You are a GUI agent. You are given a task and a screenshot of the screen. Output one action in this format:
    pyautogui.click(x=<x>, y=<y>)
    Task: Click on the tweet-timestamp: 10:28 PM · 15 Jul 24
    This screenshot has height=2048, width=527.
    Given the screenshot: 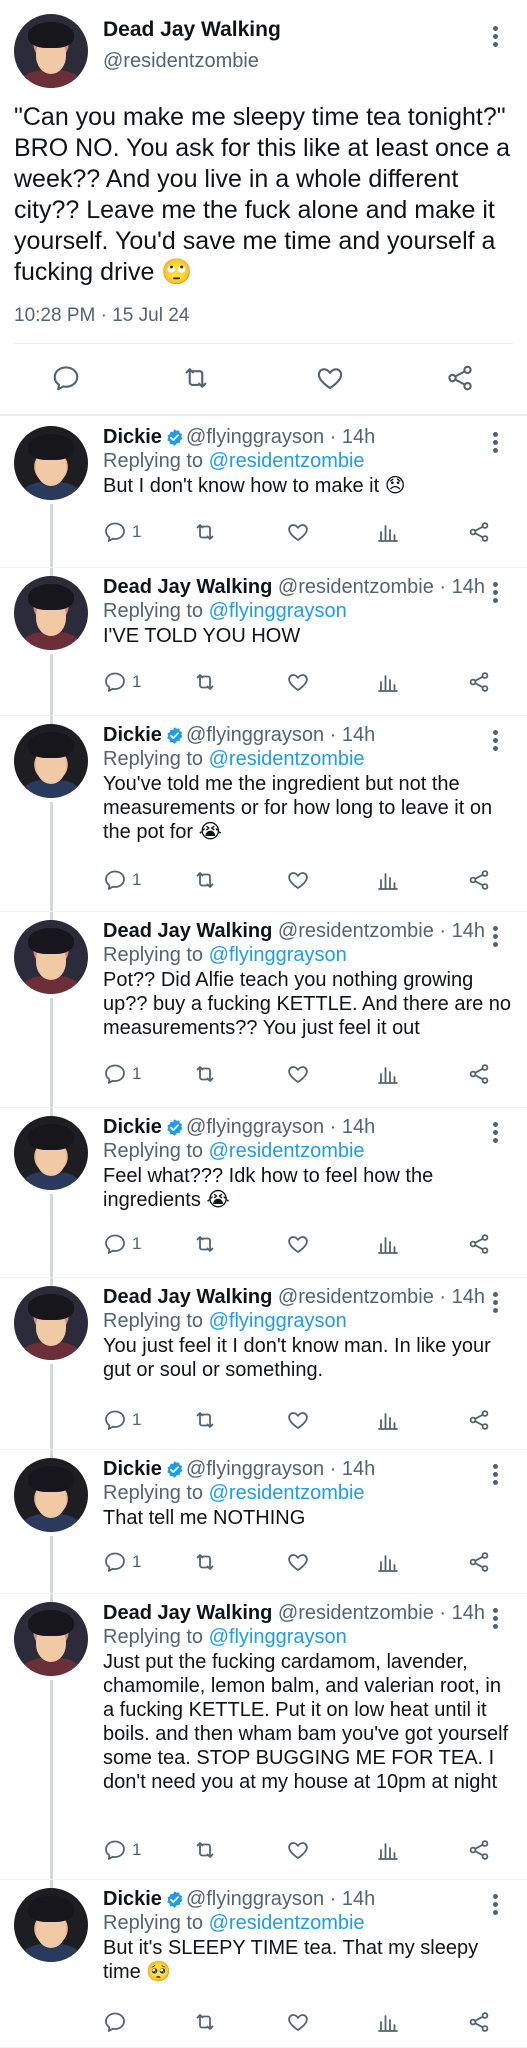 What is the action you would take?
    pyautogui.click(x=101, y=316)
    